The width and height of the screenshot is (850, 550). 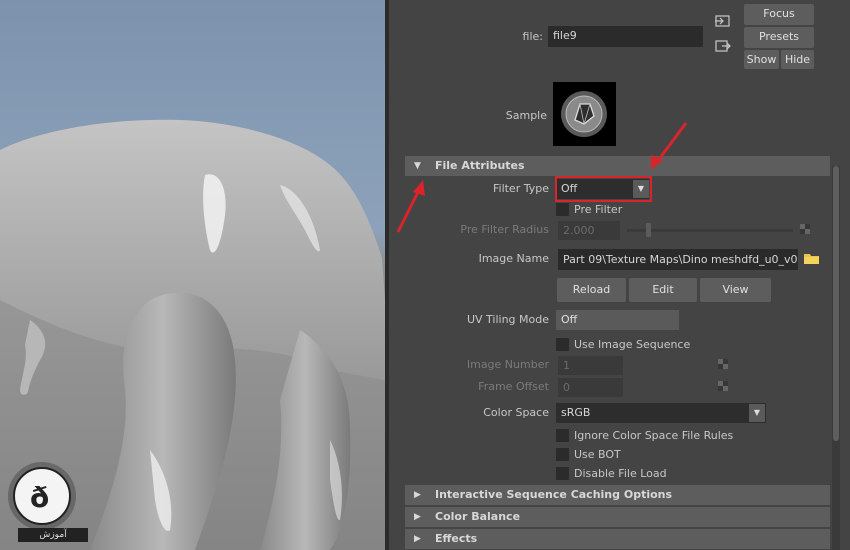 I want to click on watermark-logo: ð, so click(x=42, y=496).